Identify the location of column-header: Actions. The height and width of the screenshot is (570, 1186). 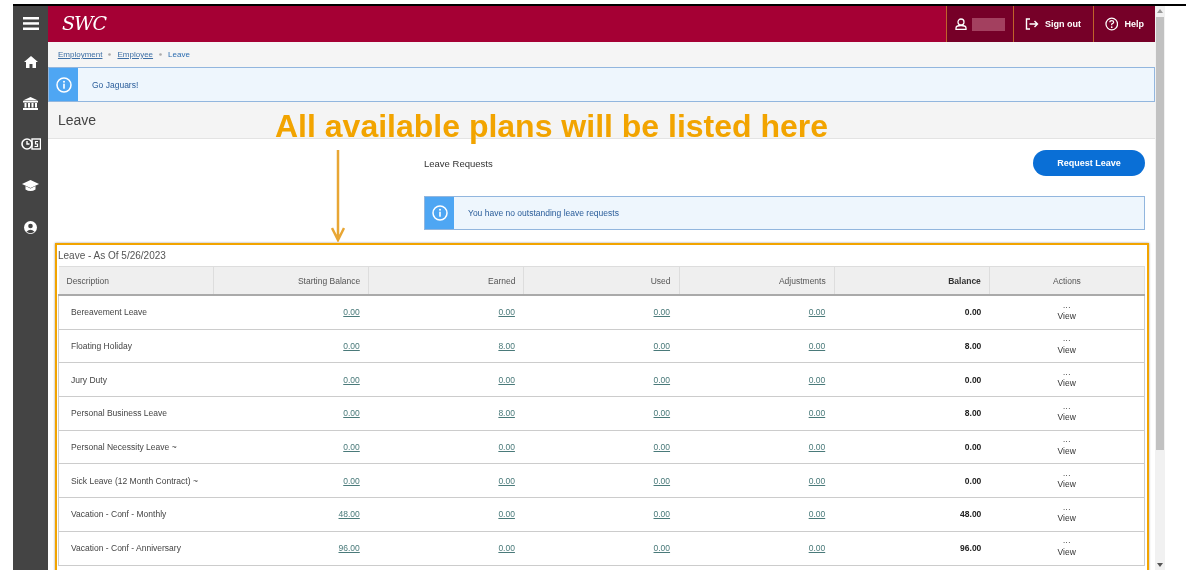
(1067, 280).